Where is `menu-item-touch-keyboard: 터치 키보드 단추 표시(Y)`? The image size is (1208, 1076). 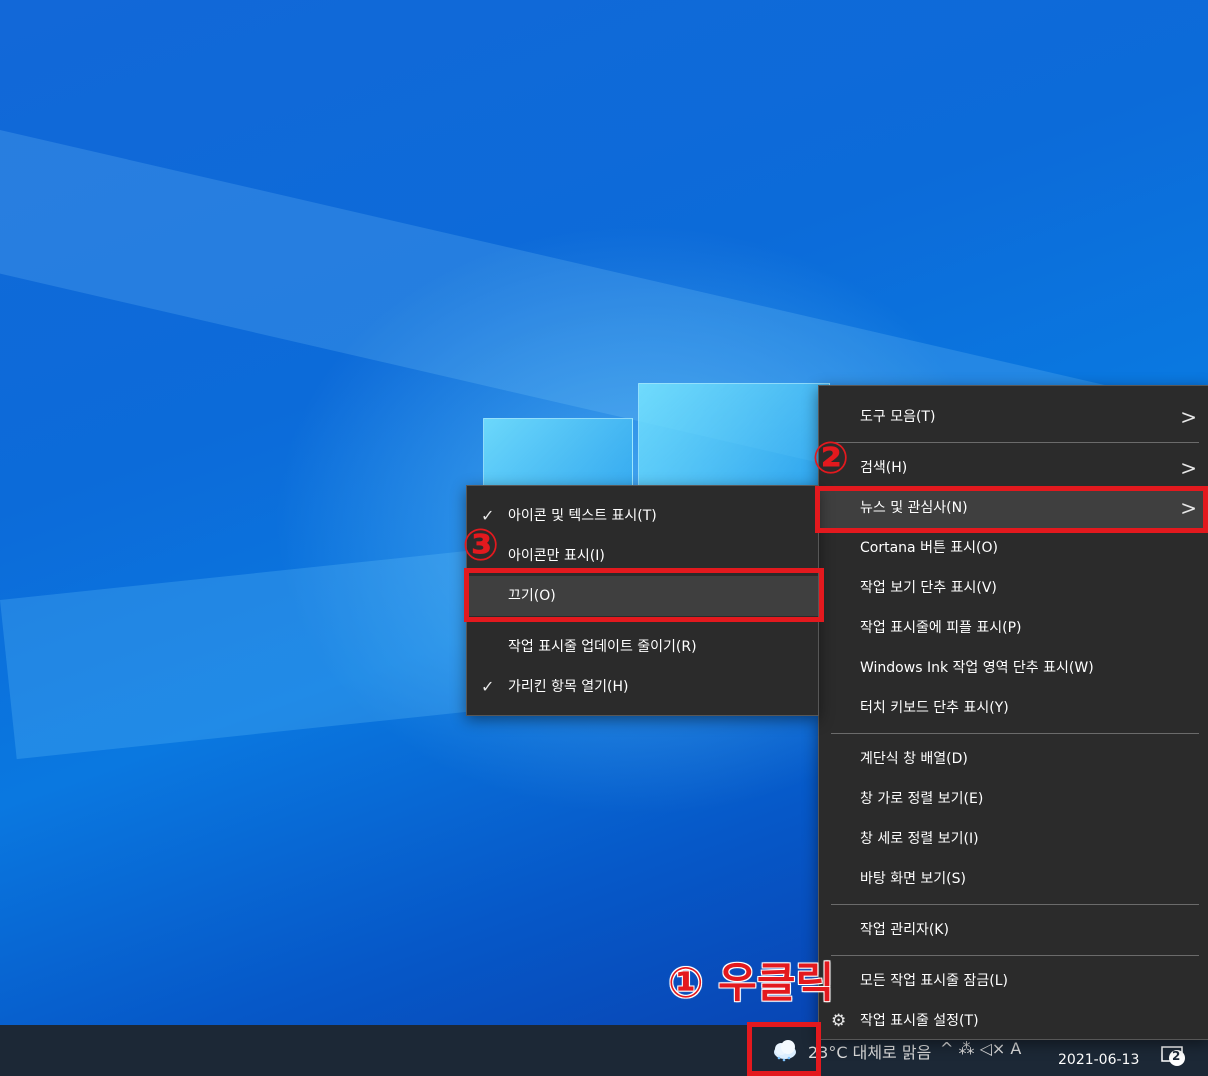
menu-item-touch-keyboard: 터치 키보드 단추 표시(Y) is located at coordinates (1013, 708).